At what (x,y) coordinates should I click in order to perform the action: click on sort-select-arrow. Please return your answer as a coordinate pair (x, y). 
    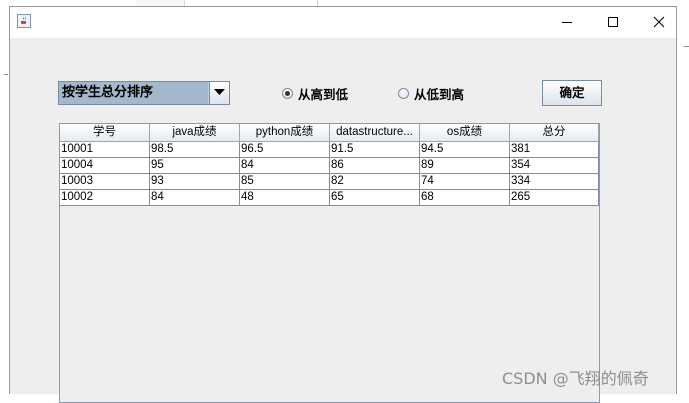
    Looking at the image, I should click on (219, 93).